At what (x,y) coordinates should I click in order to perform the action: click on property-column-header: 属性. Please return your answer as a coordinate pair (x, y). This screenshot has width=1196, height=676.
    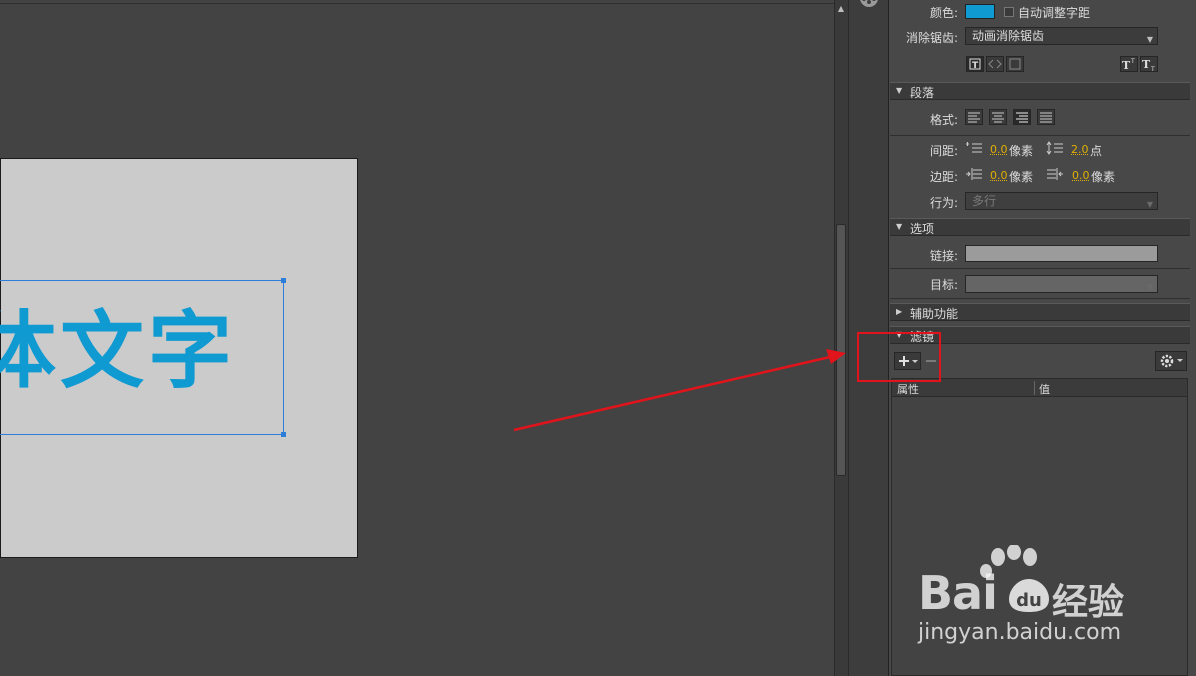
    Looking at the image, I should click on (908, 389).